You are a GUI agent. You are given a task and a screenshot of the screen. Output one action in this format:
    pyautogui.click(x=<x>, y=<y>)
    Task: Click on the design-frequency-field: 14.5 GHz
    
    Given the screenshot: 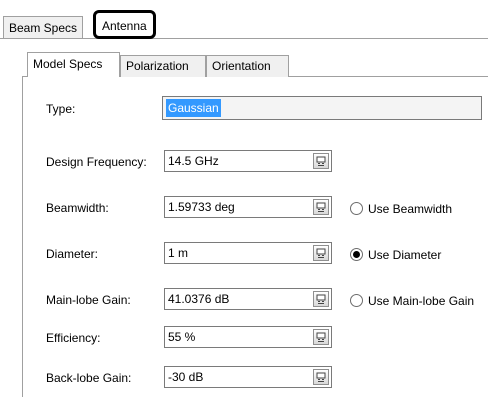 What is the action you would take?
    pyautogui.click(x=248, y=161)
    